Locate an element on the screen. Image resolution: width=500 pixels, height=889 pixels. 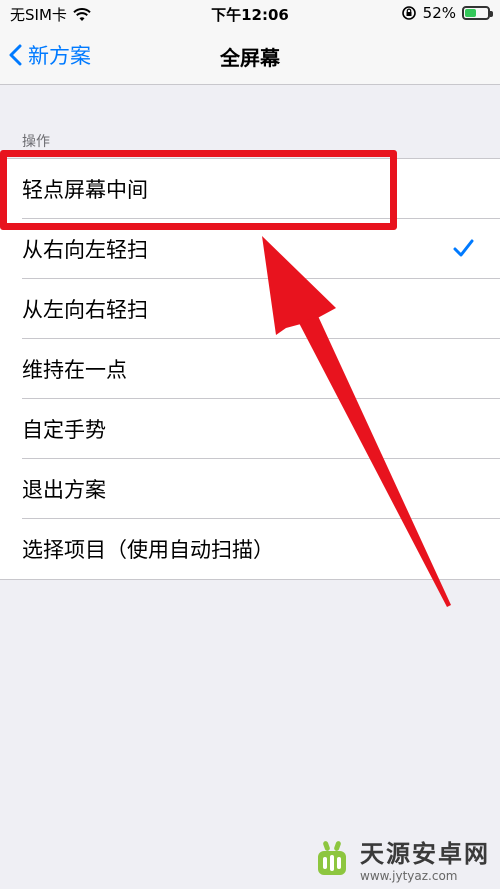
list-item-label: 退出方案 is located at coordinates (64, 490).